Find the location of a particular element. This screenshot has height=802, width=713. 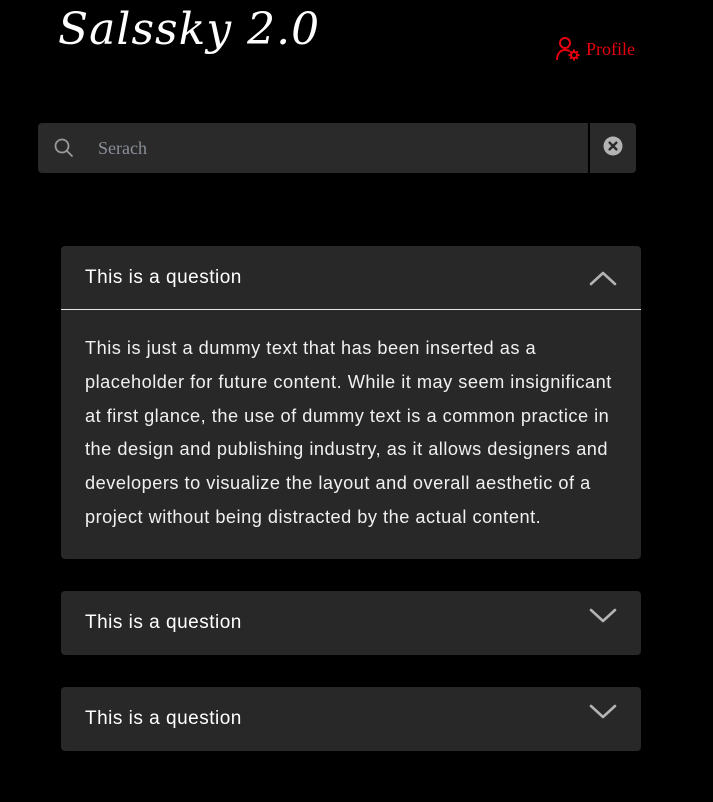

search-input is located at coordinates (342, 148).